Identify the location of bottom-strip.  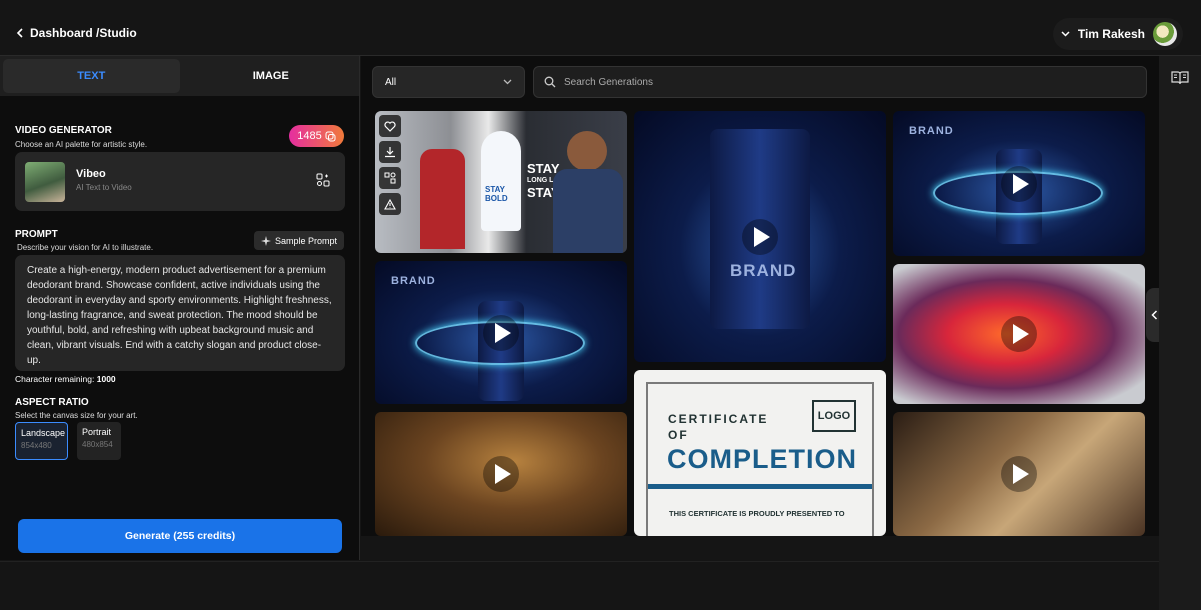
(579, 585).